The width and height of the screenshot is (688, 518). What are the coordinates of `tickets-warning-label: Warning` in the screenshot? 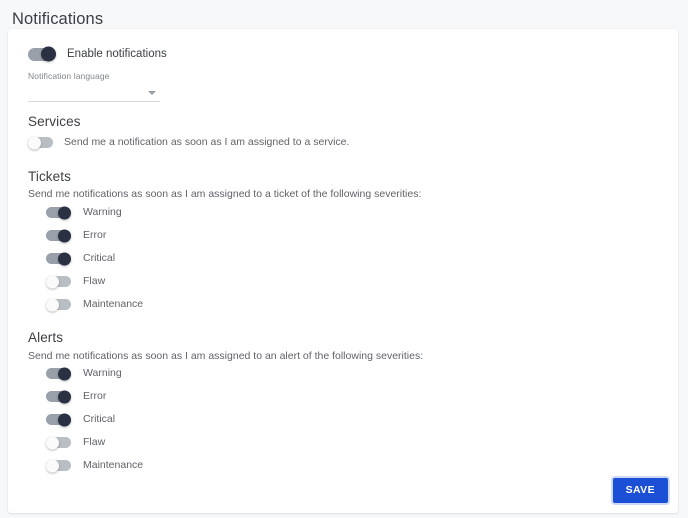 It's located at (102, 212).